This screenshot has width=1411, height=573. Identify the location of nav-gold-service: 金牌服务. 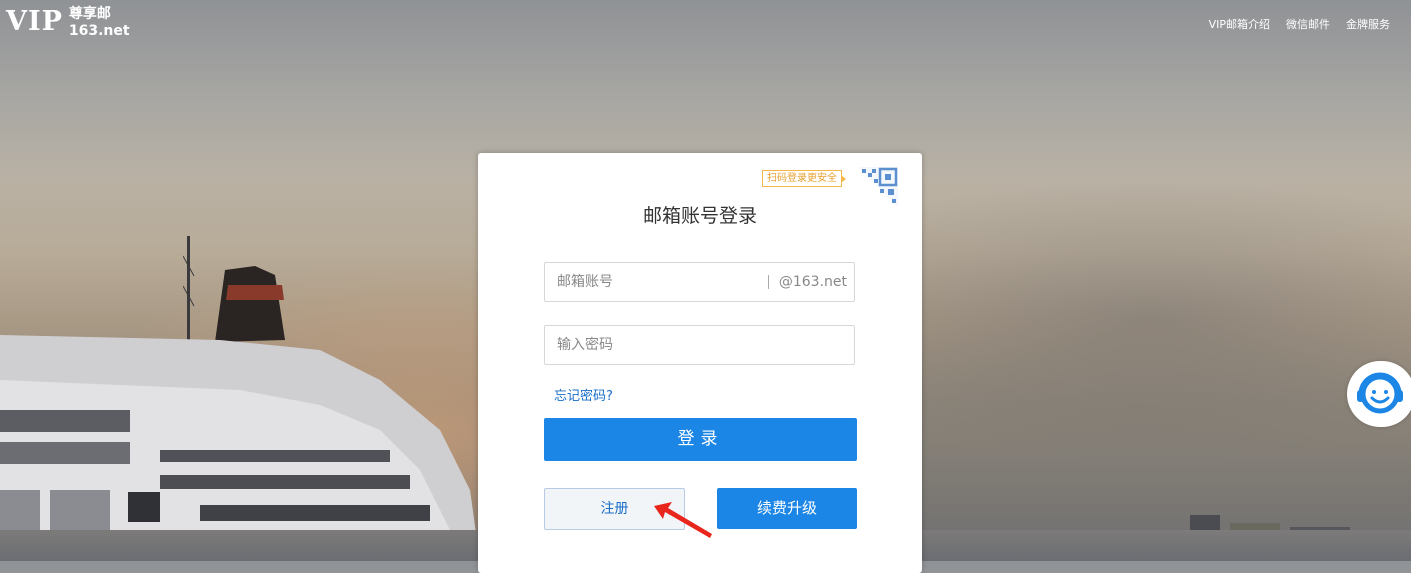
(1368, 24).